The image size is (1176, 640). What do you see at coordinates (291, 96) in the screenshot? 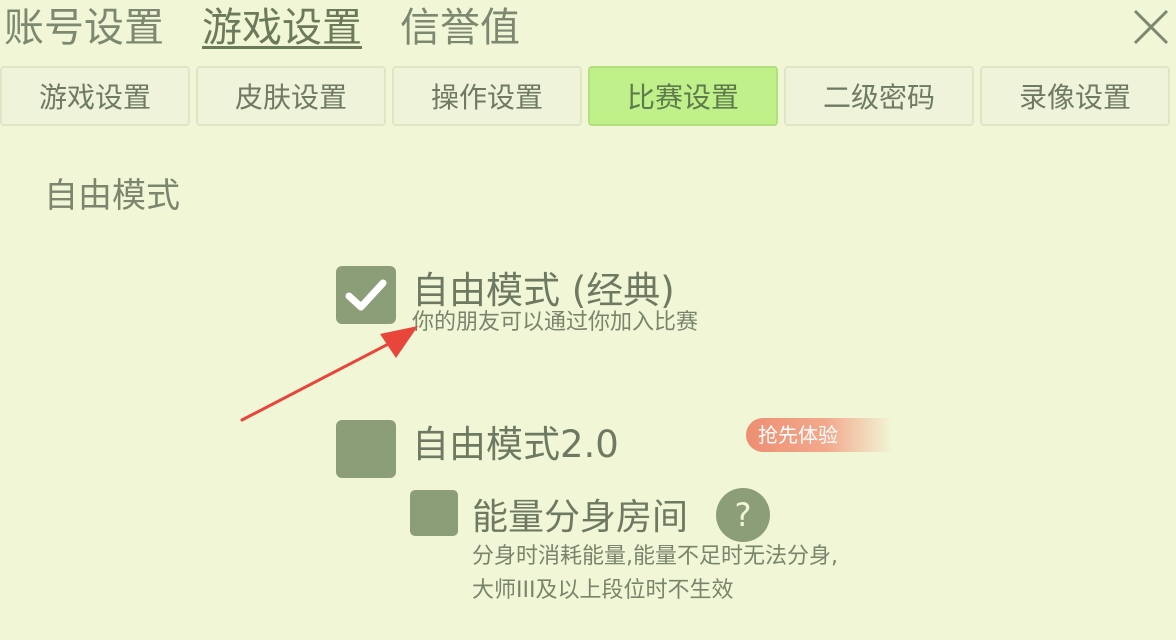
I see `subtab-skin-settings: 皮肤设置` at bounding box center [291, 96].